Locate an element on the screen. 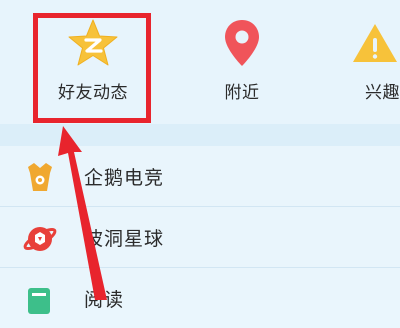 This screenshot has height=328, width=400. reading-label: 阅读 is located at coordinates (104, 300).